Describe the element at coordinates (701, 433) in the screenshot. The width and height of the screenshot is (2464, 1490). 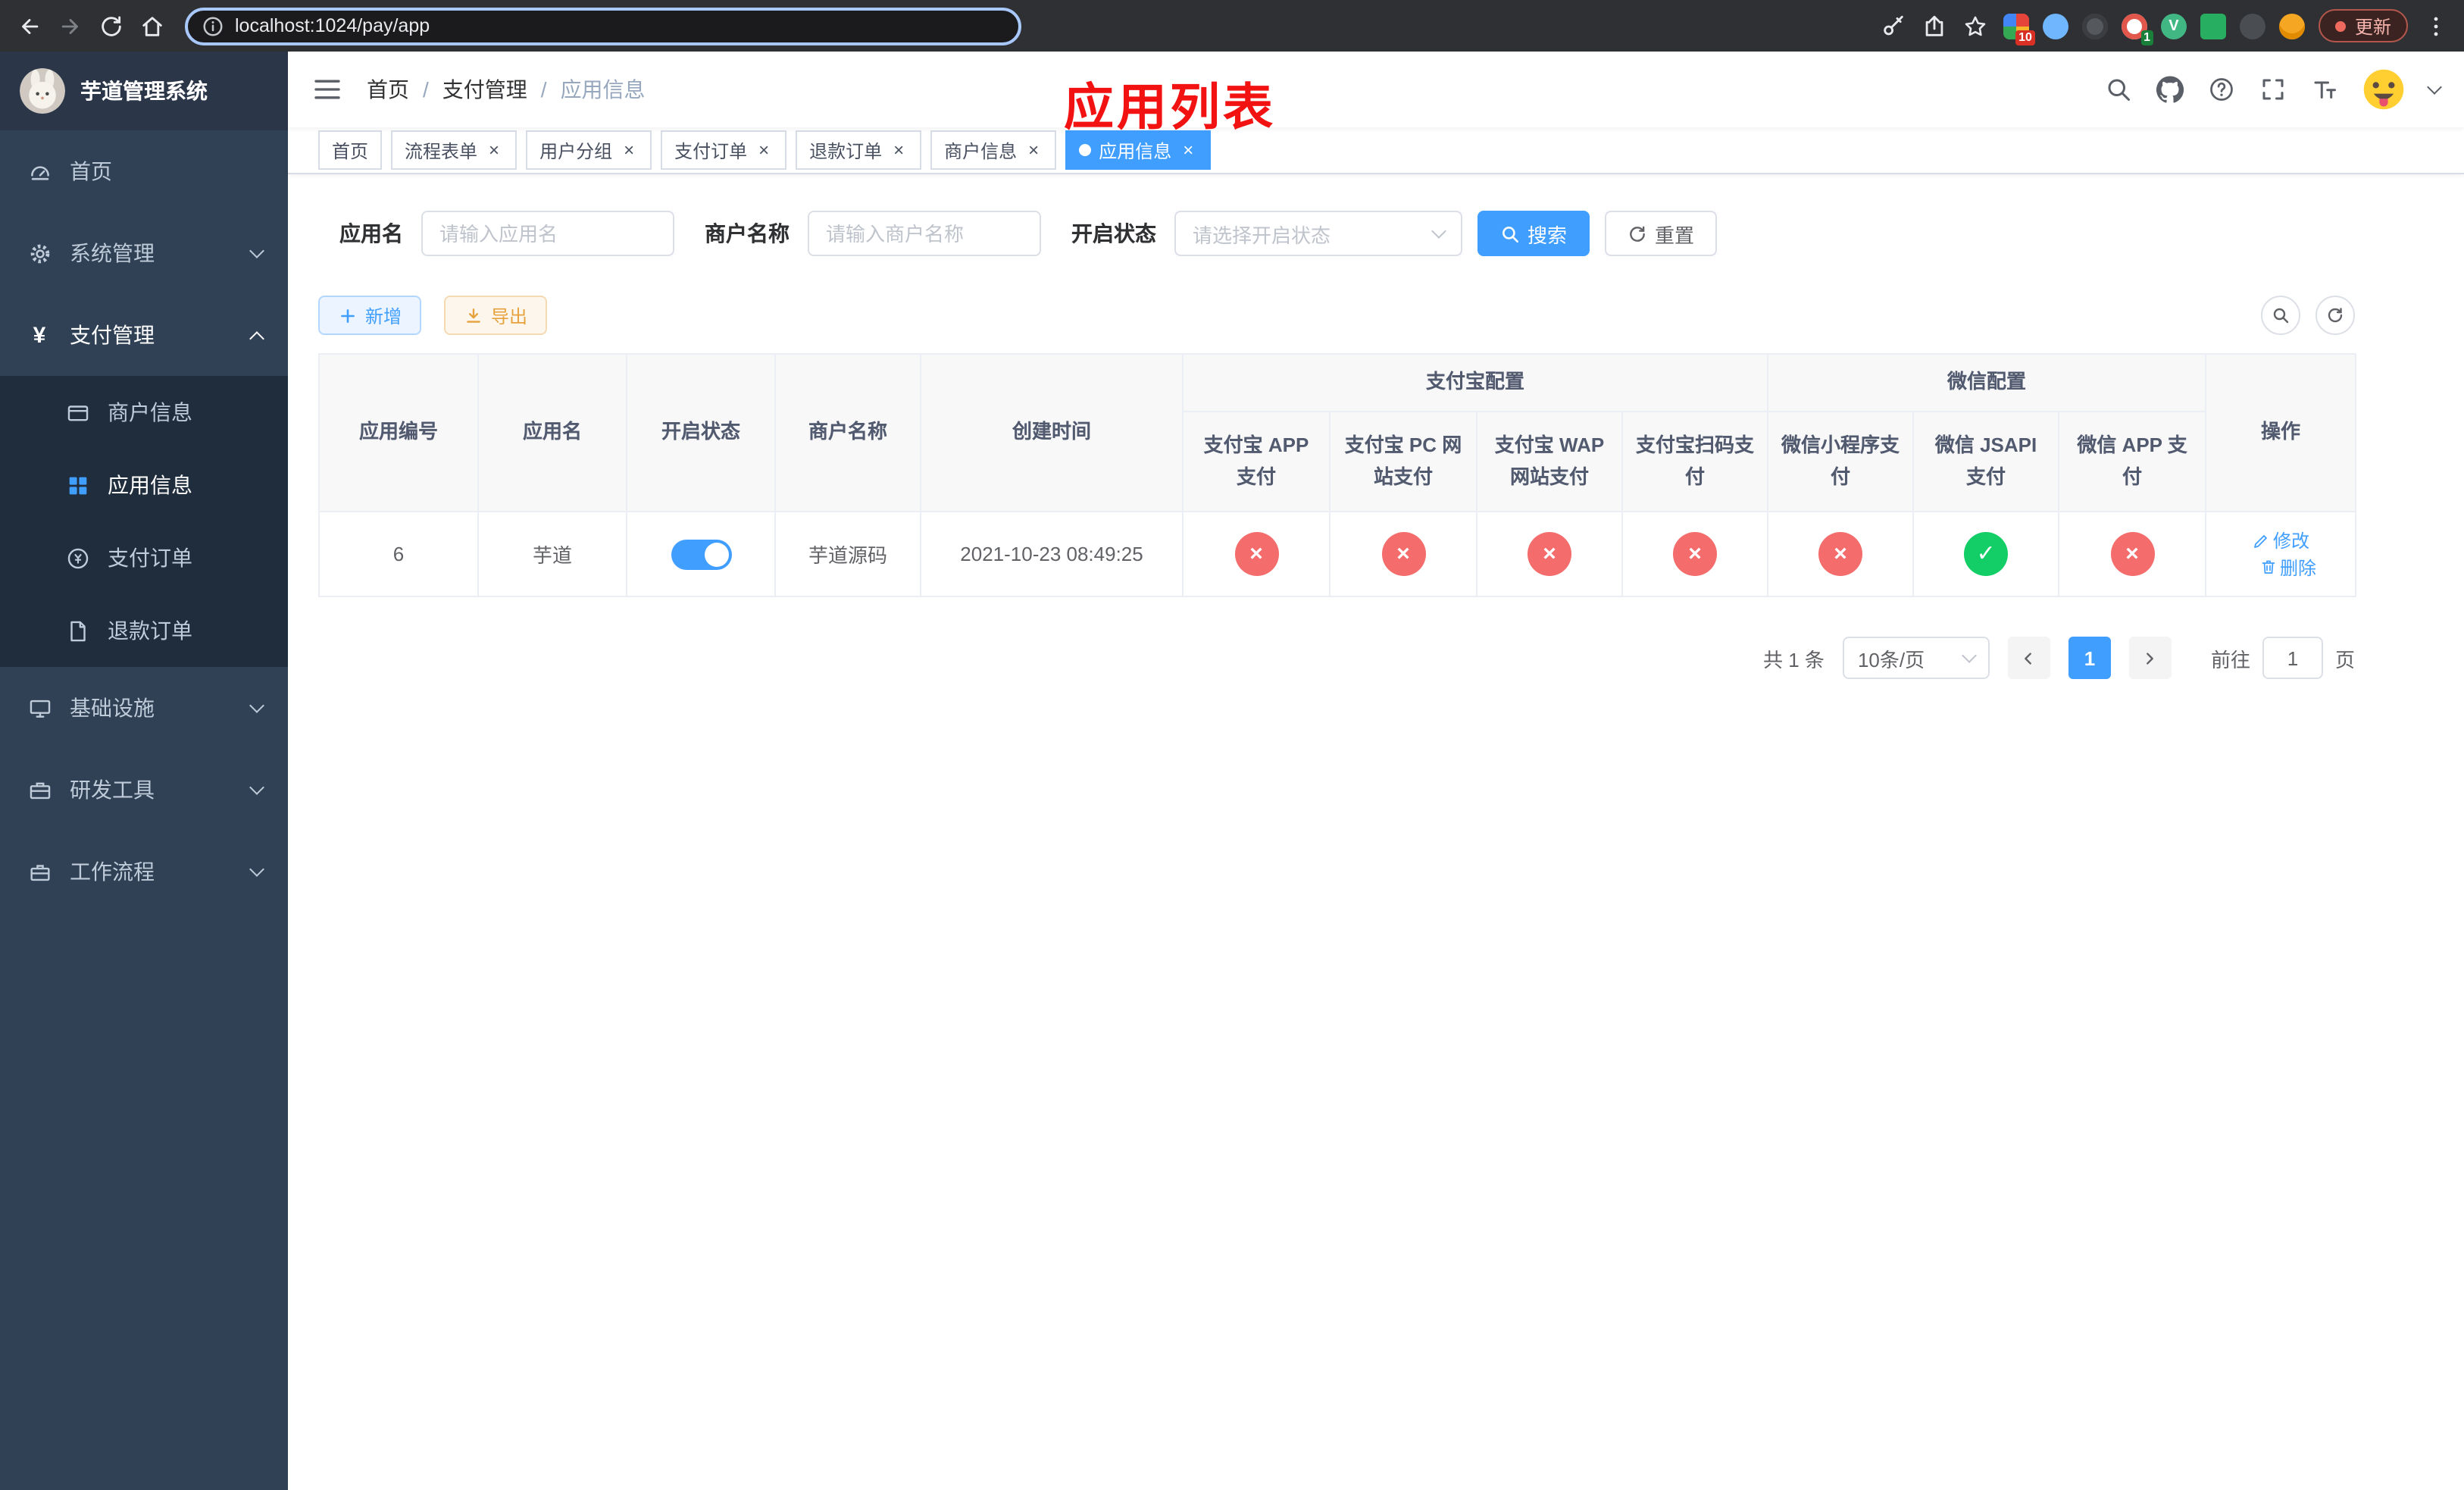
I see `col-header-status: 开启状态` at that location.